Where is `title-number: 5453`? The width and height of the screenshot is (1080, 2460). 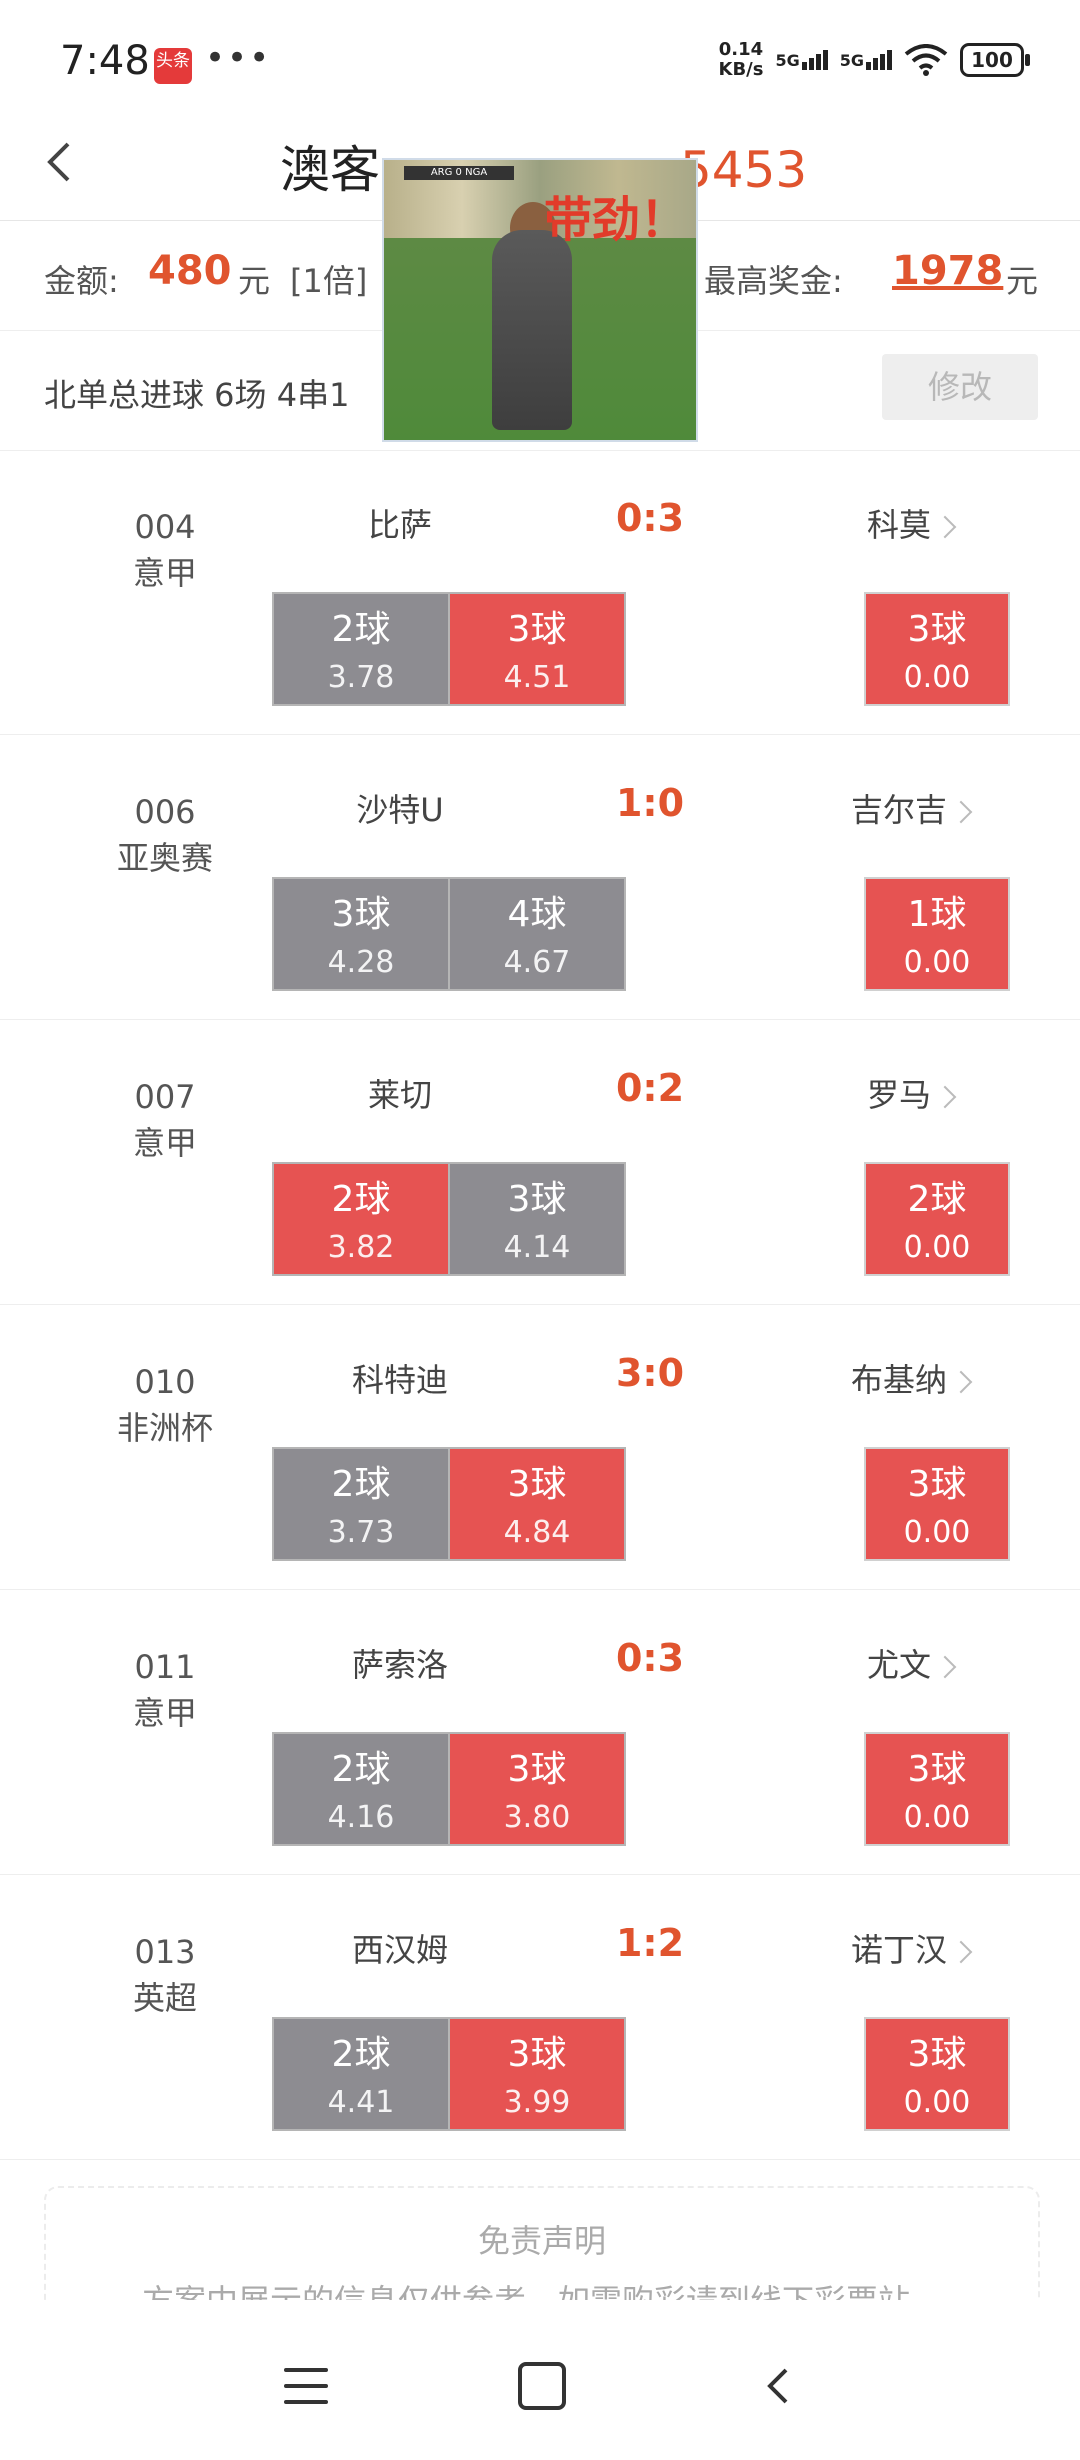
title-number: 5453 is located at coordinates (744, 170).